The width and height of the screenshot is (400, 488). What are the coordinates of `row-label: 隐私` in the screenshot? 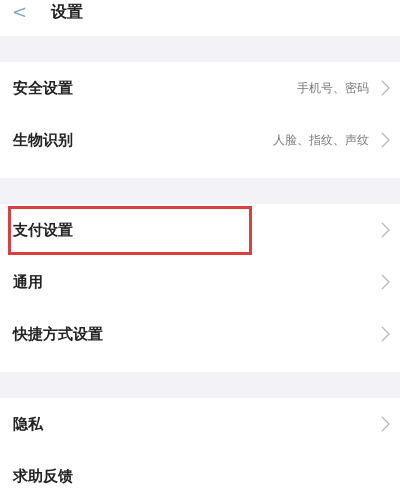 It's located at (28, 424).